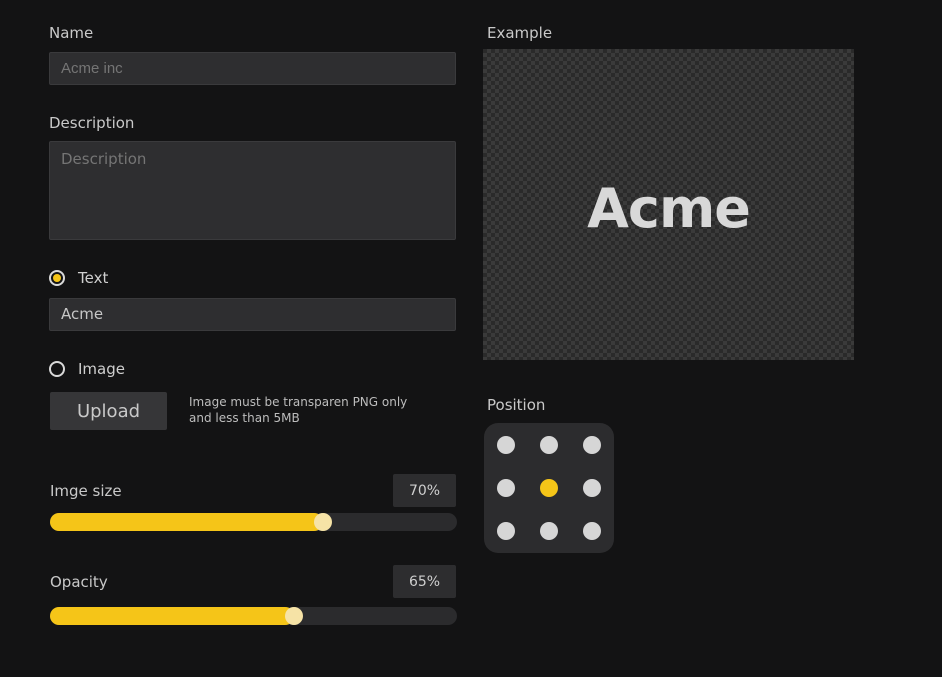 This screenshot has width=942, height=677. I want to click on position-dot-top-right, so click(592, 445).